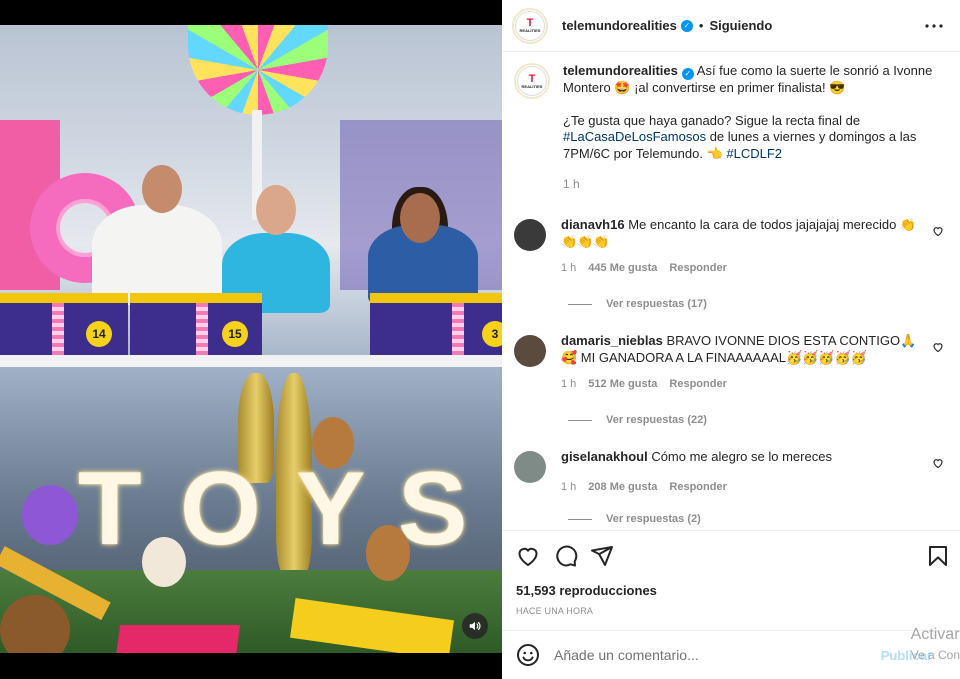 This screenshot has width=960, height=679. I want to click on more-options-button, so click(934, 26).